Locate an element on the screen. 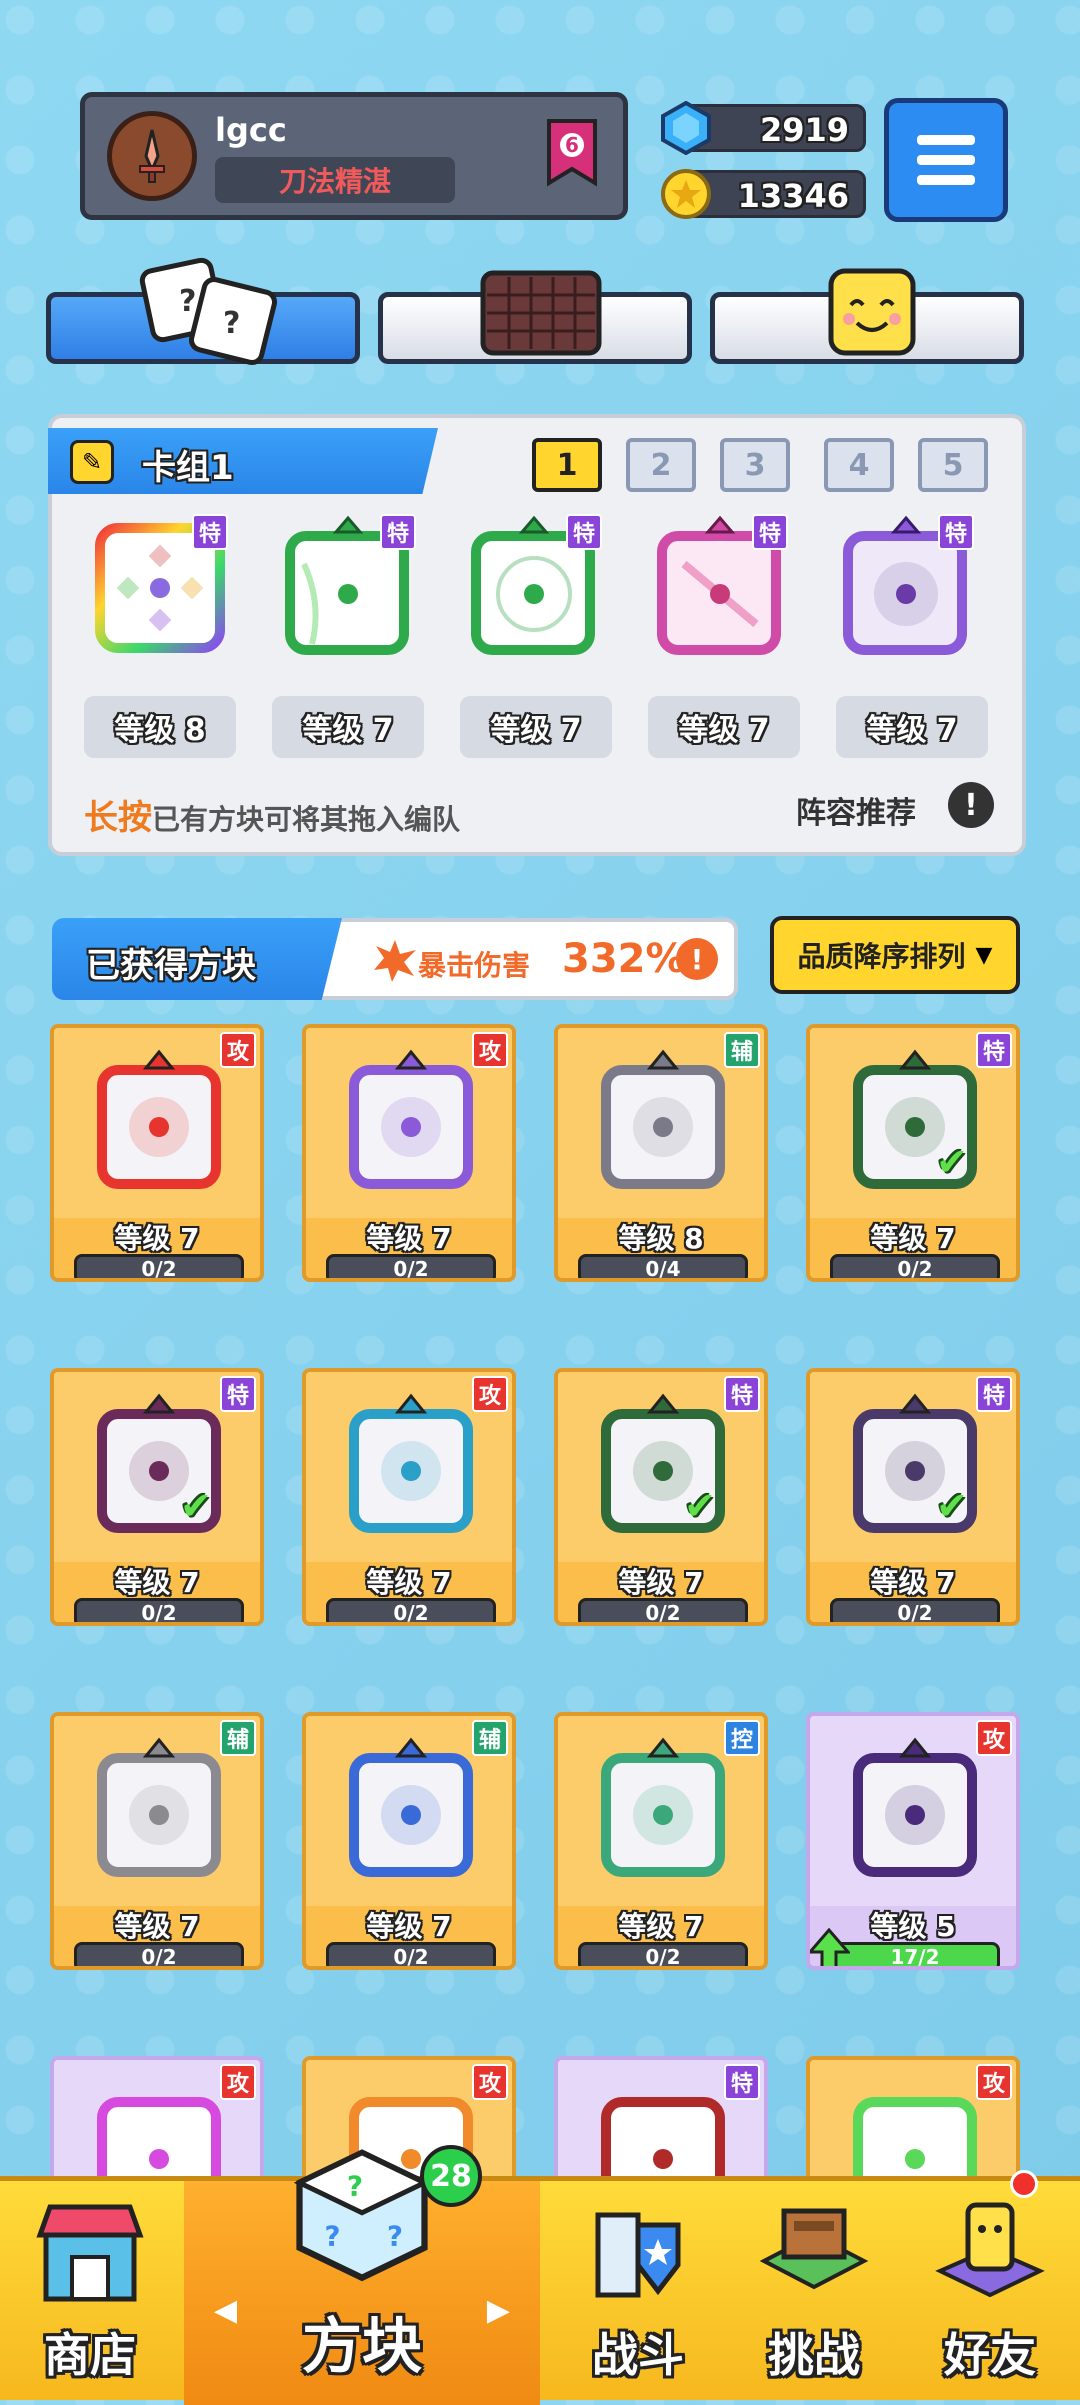 This screenshot has width=1080, height=2405. profile-panel: lgcc 刀法精湛 6 is located at coordinates (354, 156).